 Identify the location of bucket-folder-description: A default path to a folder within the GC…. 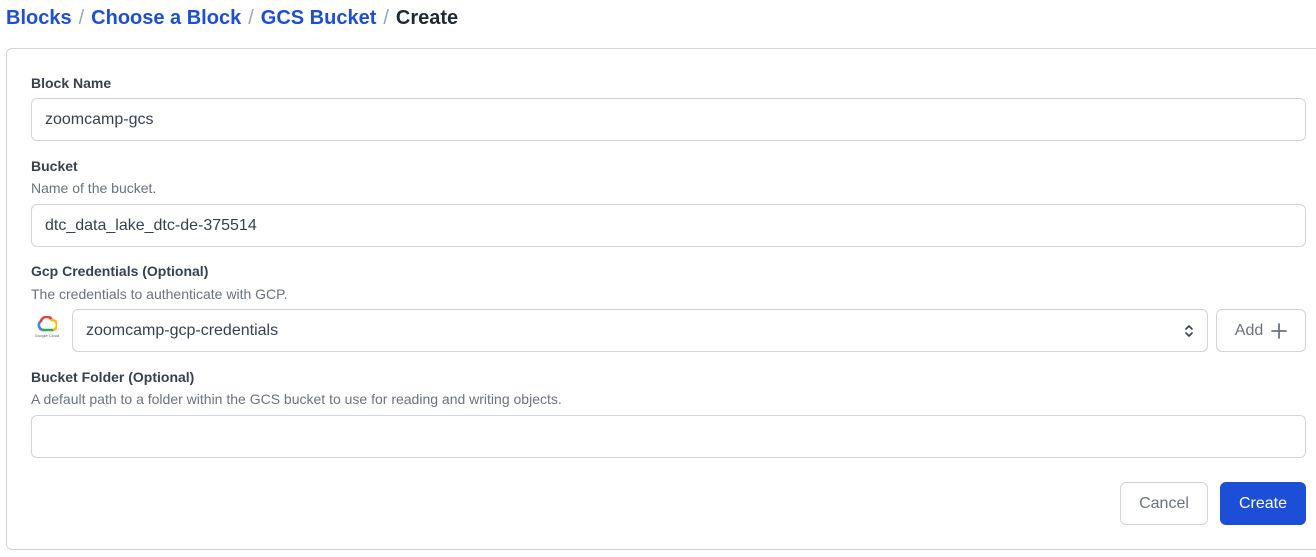
(296, 399).